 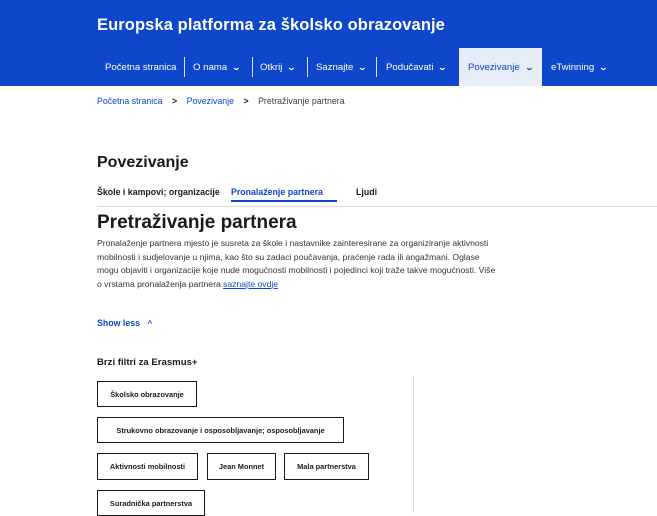 What do you see at coordinates (284, 201) in the screenshot?
I see `active-tab-indicator` at bounding box center [284, 201].